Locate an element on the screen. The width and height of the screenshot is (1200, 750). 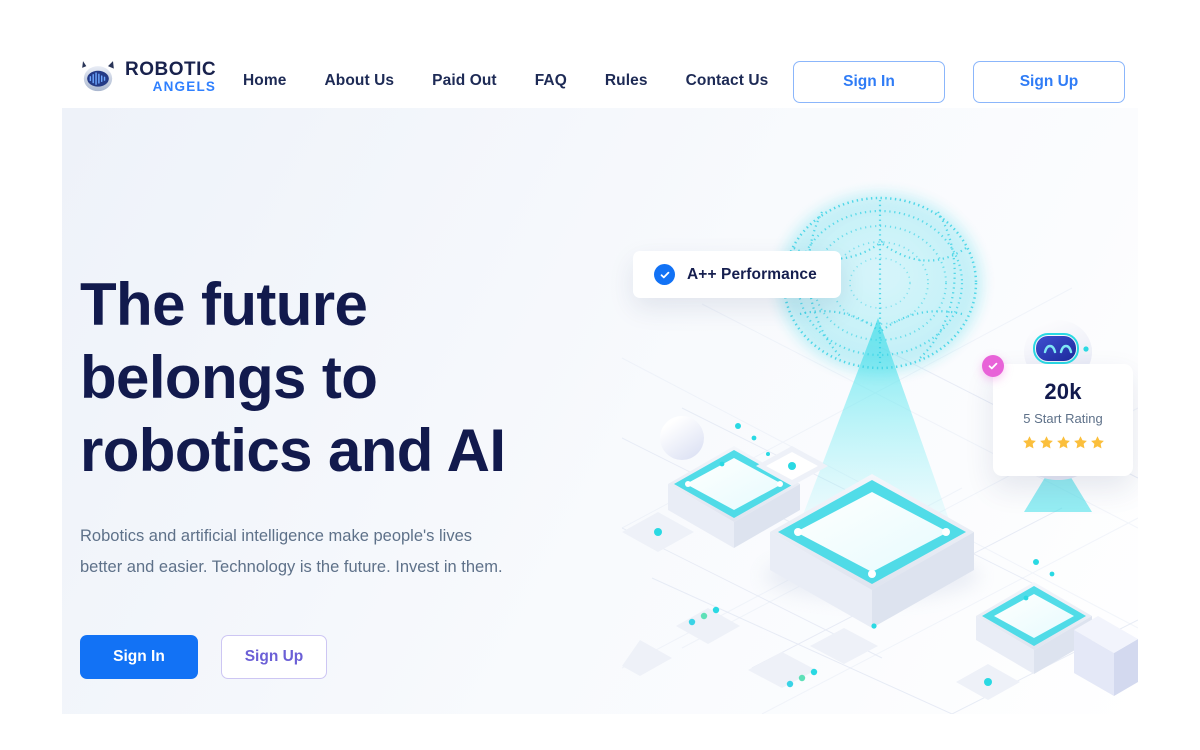
rating-card: 20k 5 Start Rating is located at coordinates (1063, 420).